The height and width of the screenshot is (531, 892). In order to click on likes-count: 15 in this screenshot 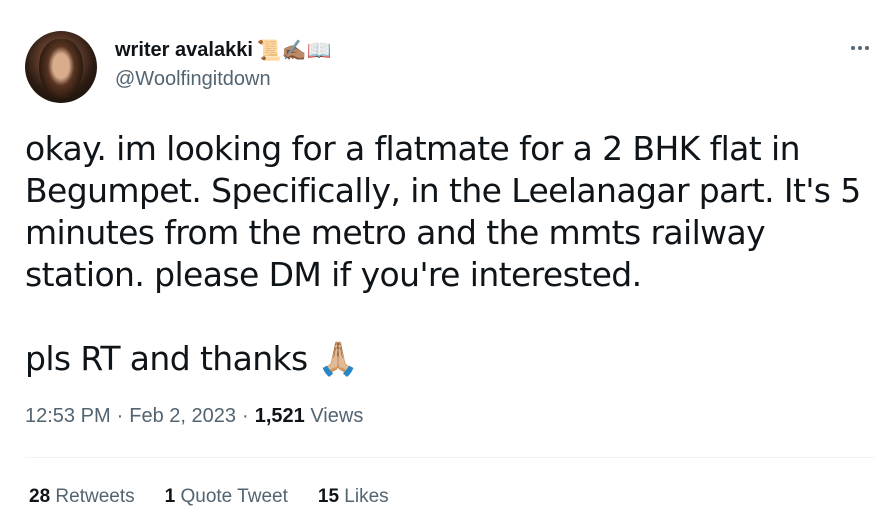, I will do `click(328, 496)`.